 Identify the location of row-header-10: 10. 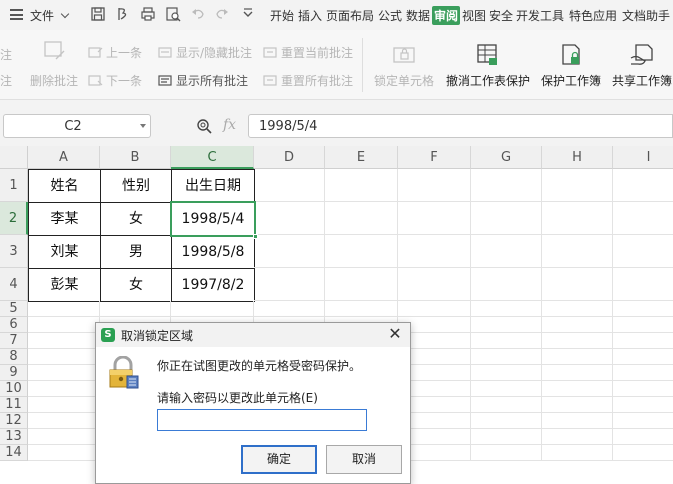
(14, 389).